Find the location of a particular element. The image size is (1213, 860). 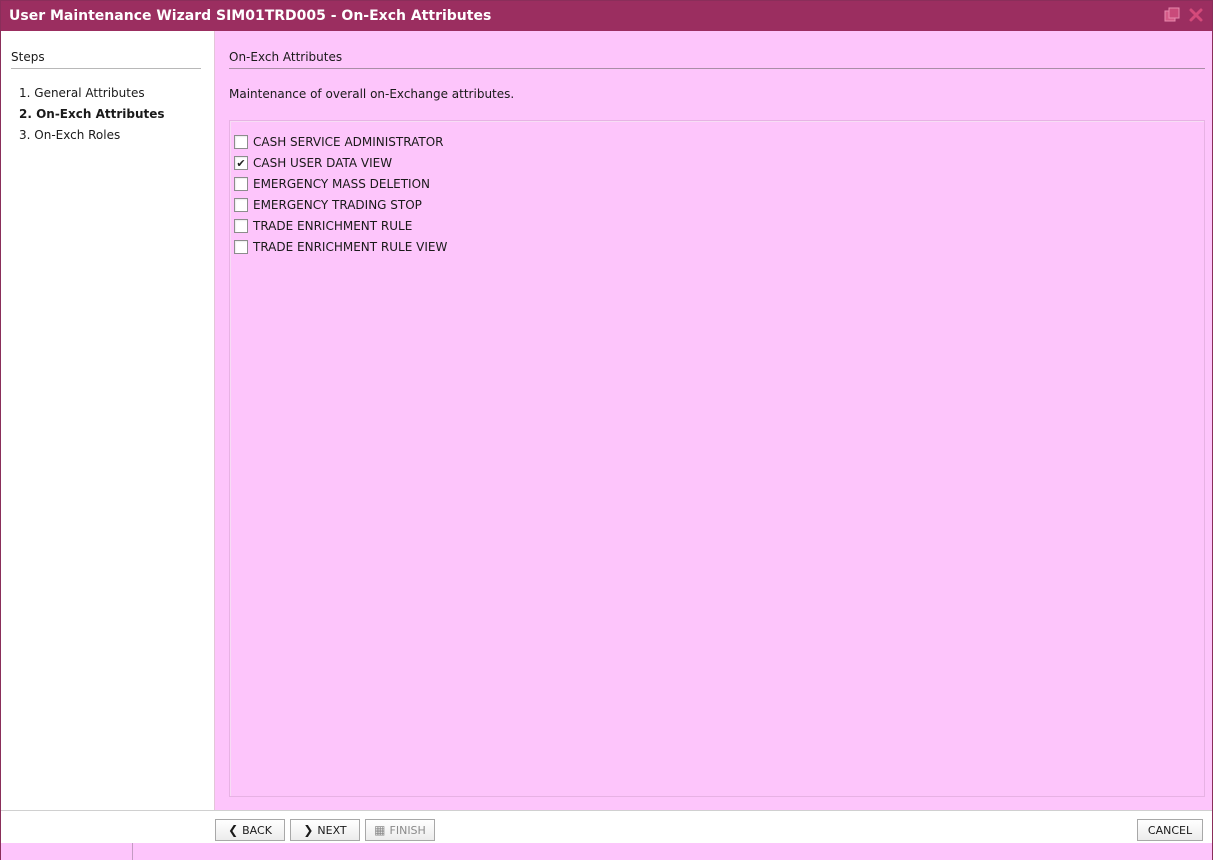

option-emergency-trading-stop: EMERGENCY TRADING STOP is located at coordinates (328, 205).